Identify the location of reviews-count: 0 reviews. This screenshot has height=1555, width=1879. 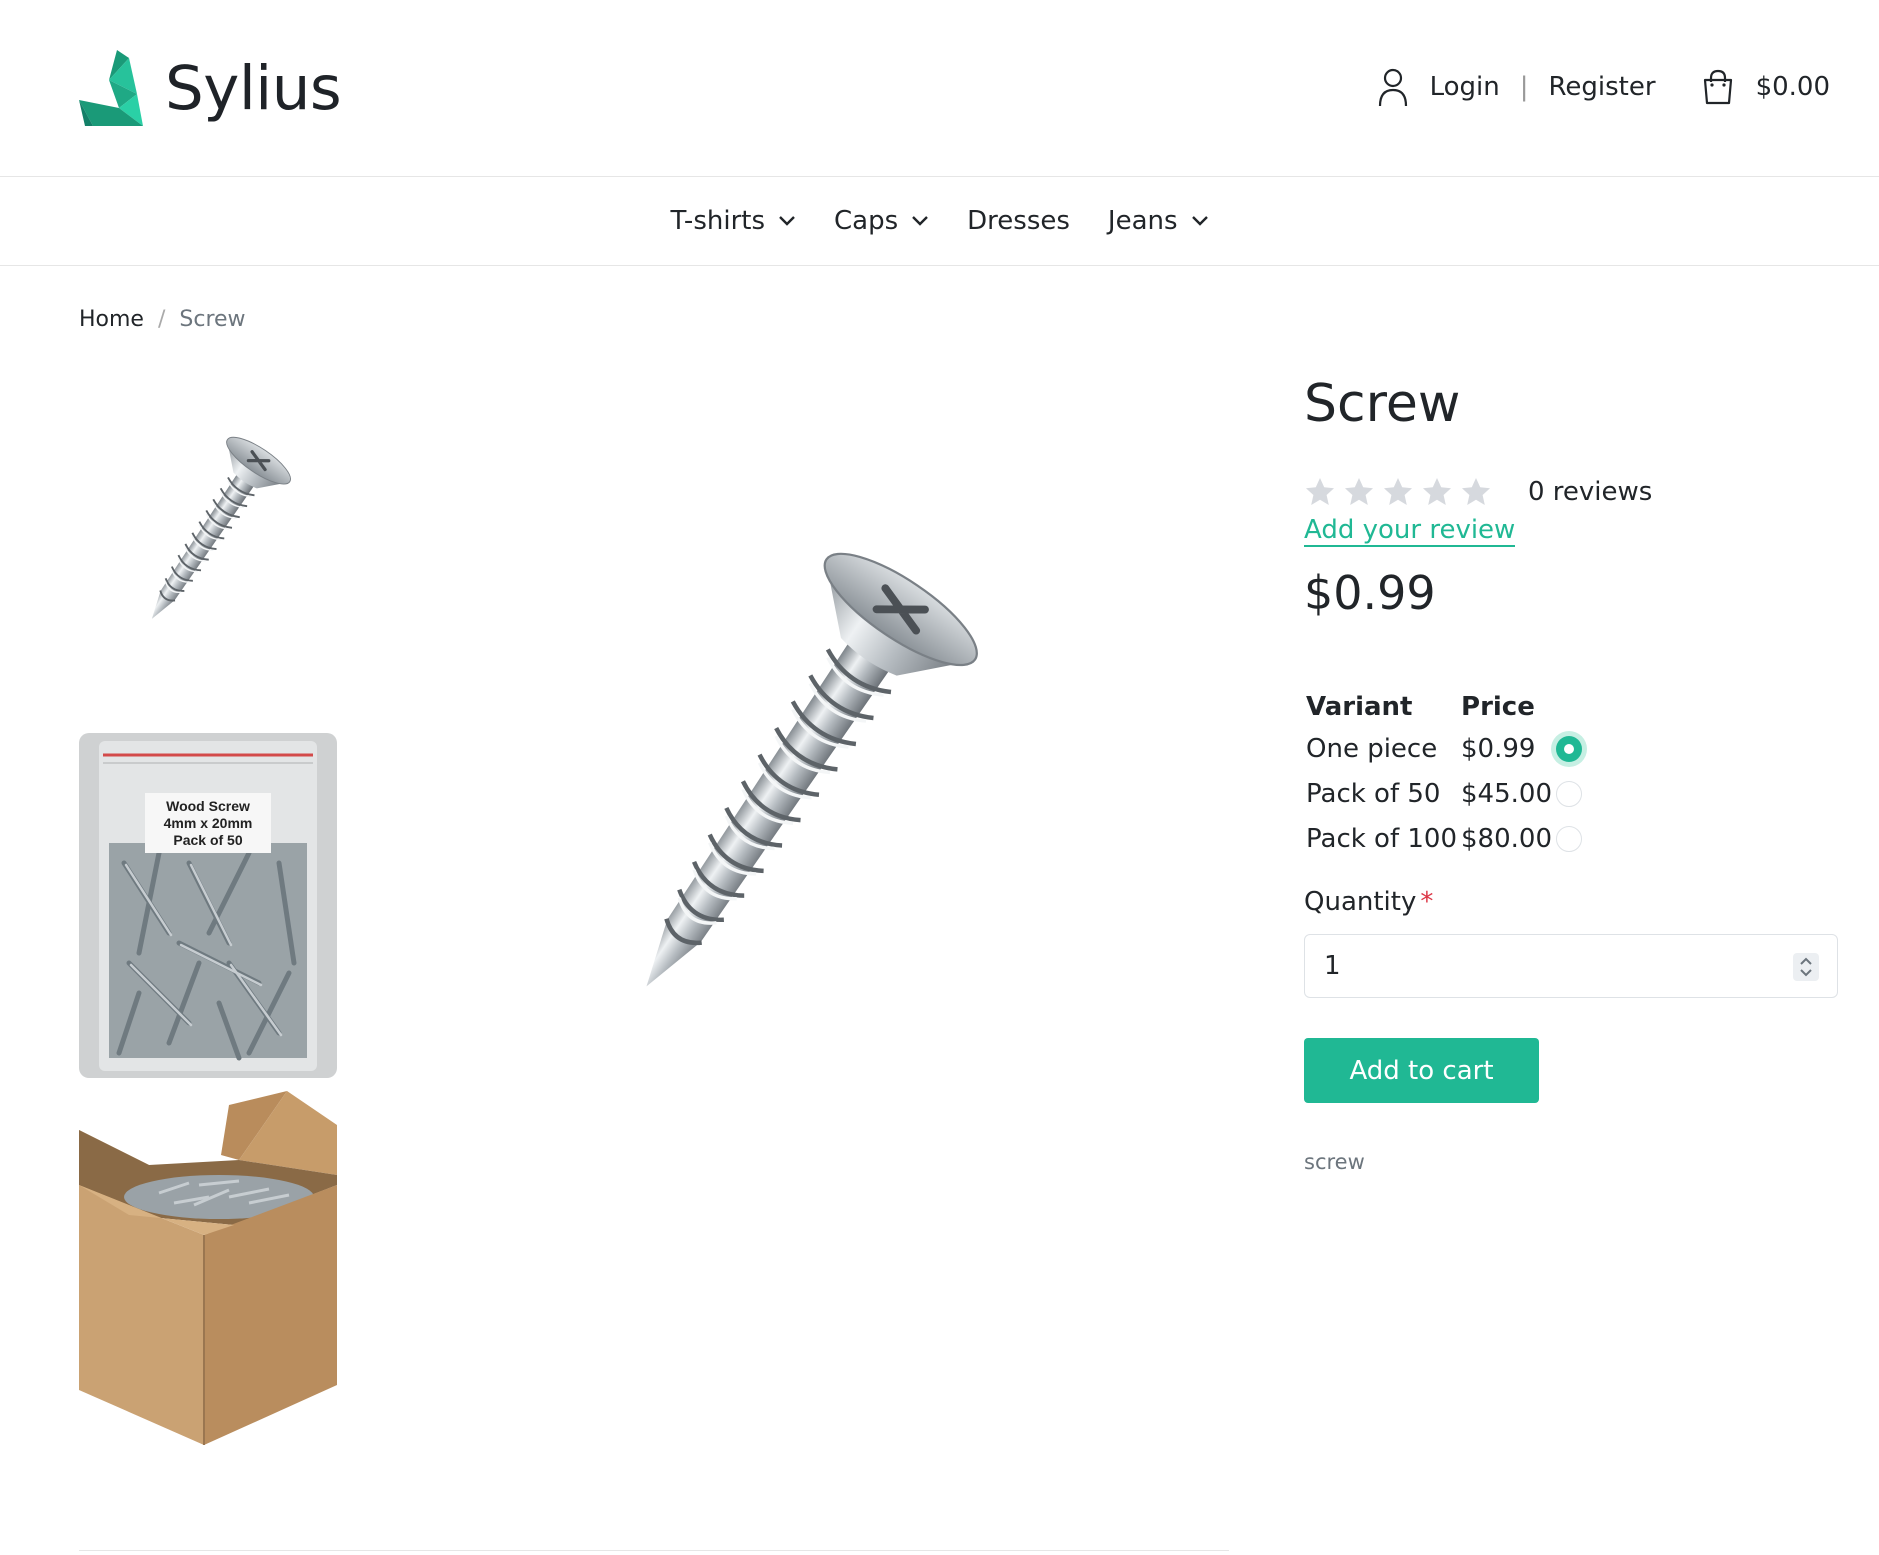
(1590, 492).